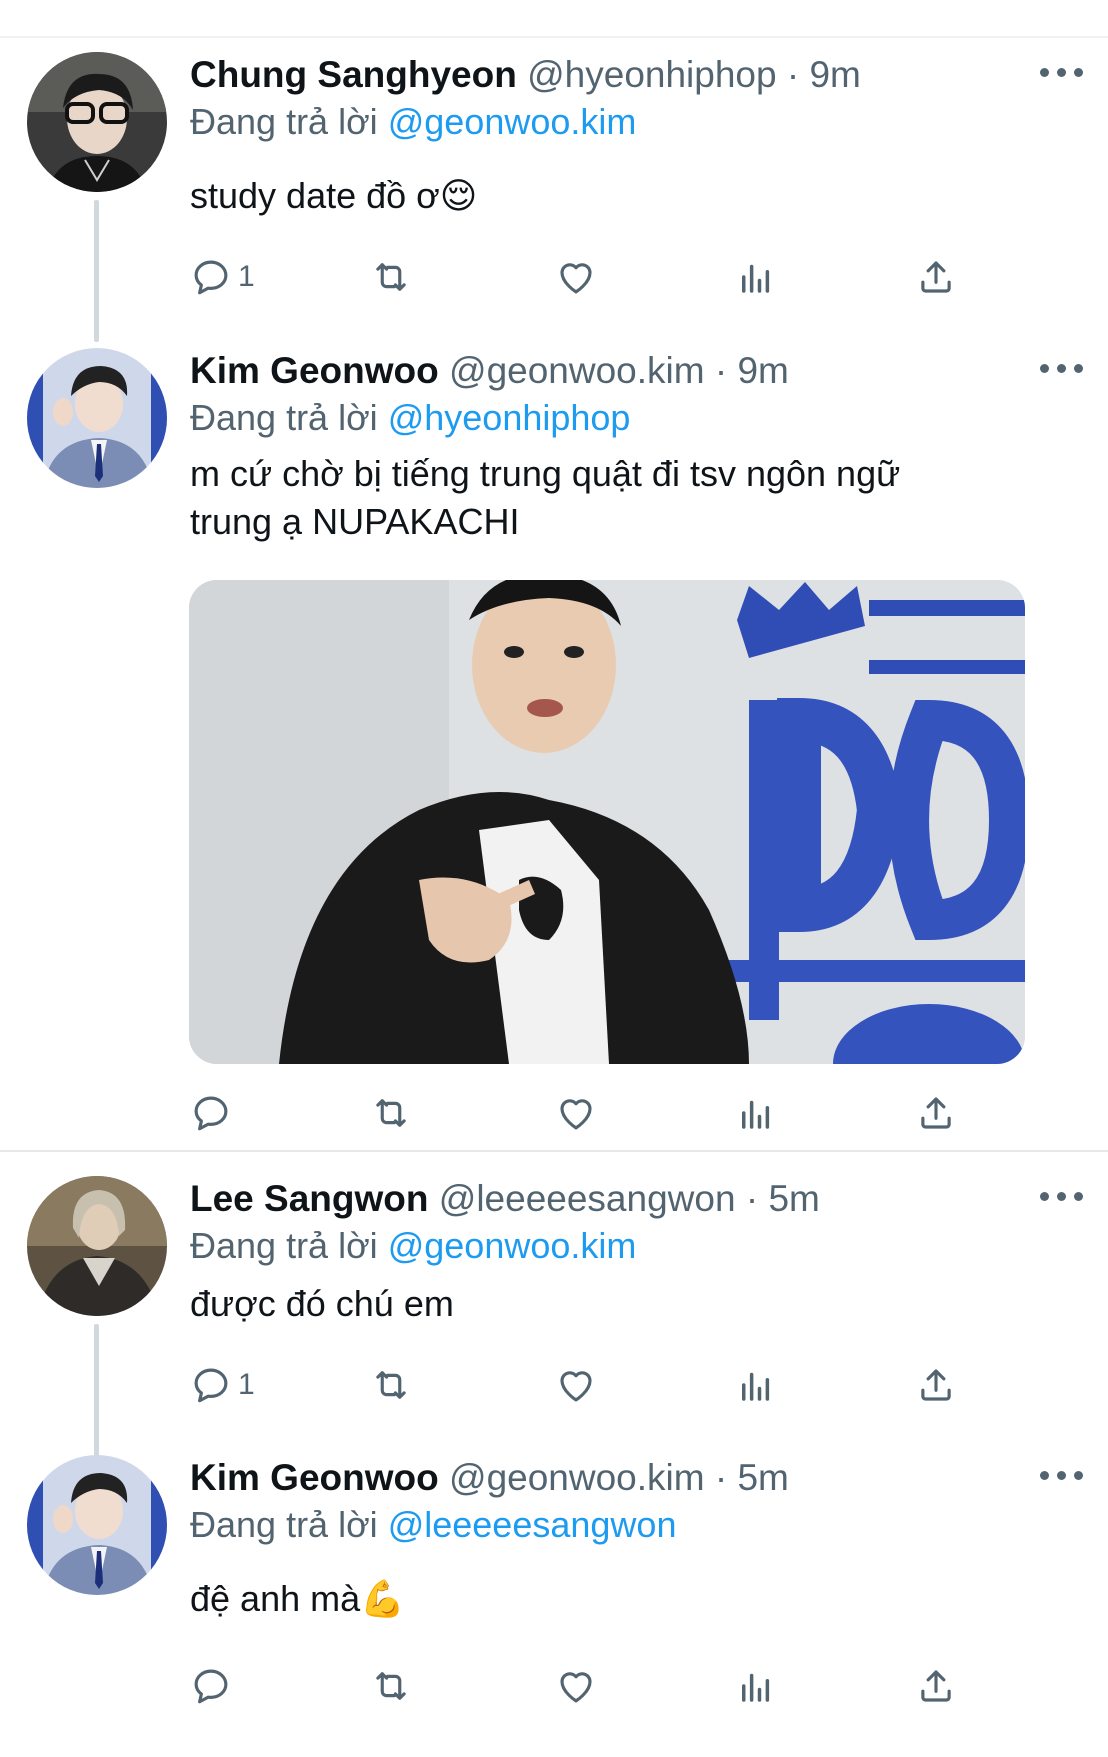 Image resolution: width=1108 pixels, height=1757 pixels. I want to click on top-divider, so click(554, 37).